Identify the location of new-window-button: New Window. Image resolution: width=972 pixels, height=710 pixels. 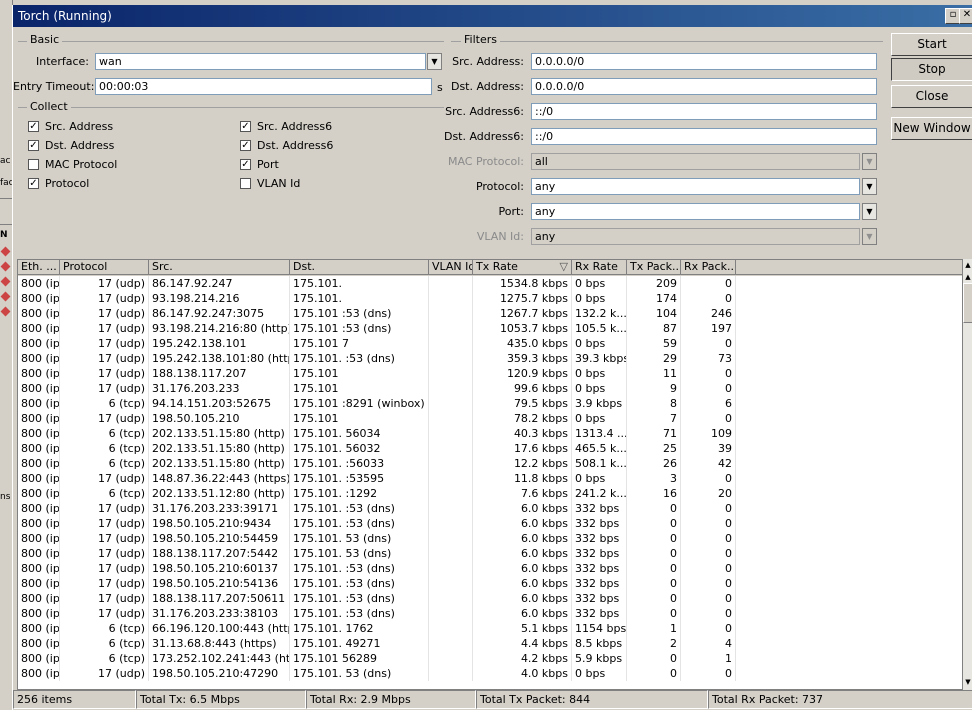
(931, 128).